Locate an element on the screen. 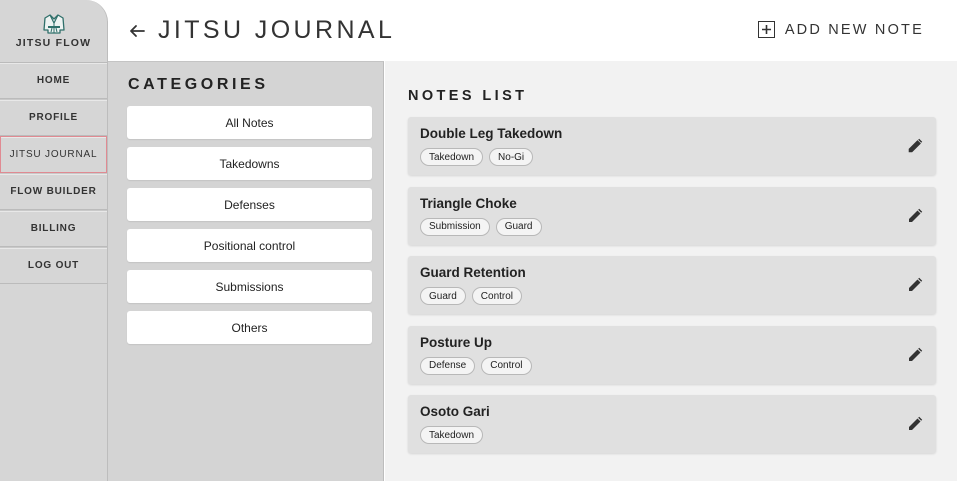 The image size is (957, 481). note-tags: Submission Guard is located at coordinates (481, 226).